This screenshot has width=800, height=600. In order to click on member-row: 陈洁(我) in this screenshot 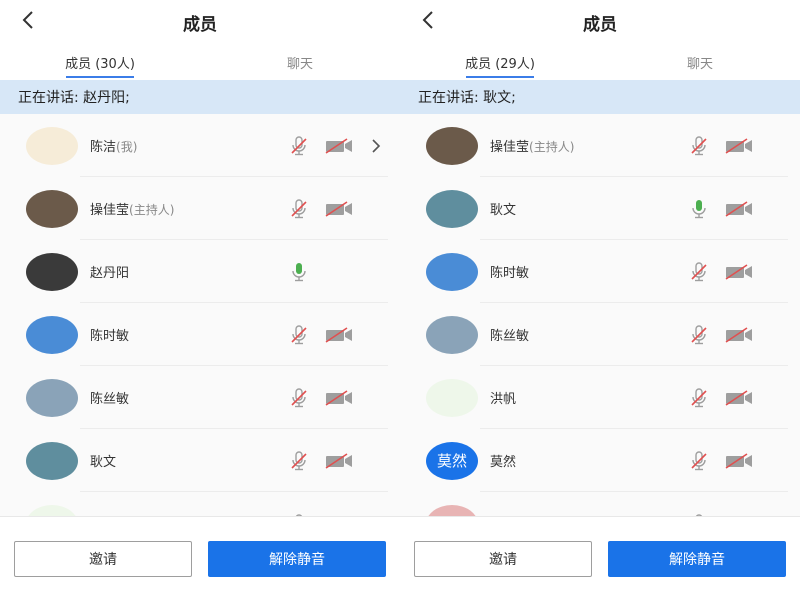, I will do `click(200, 145)`.